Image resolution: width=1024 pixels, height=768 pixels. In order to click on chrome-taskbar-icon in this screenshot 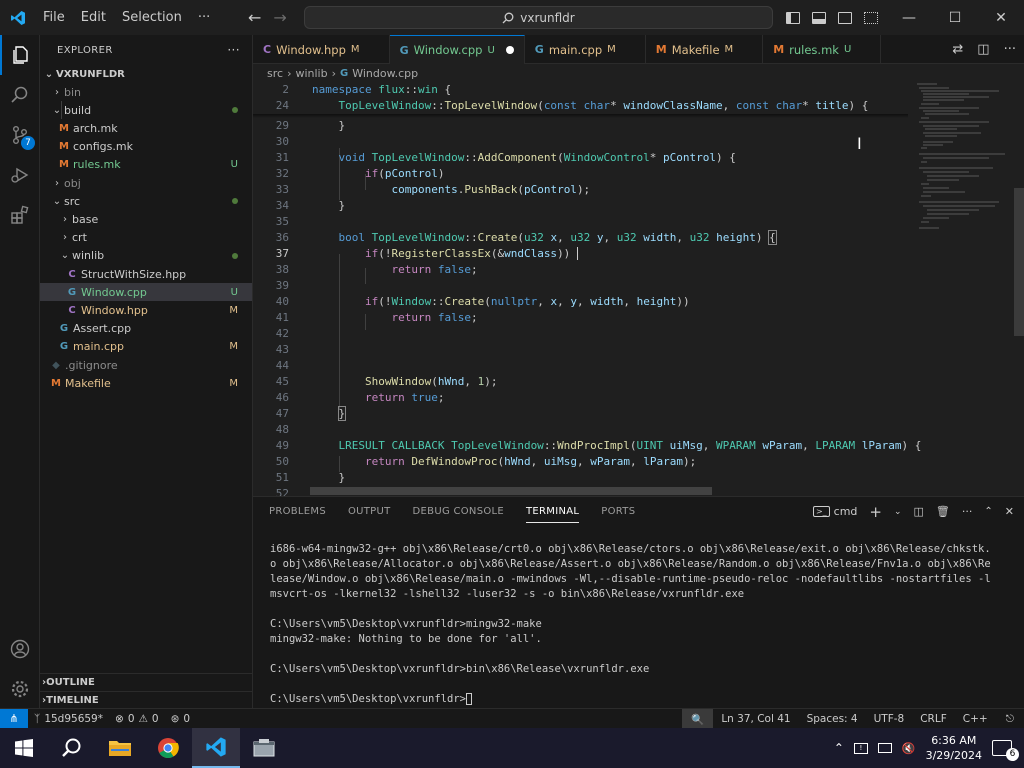, I will do `click(168, 748)`.